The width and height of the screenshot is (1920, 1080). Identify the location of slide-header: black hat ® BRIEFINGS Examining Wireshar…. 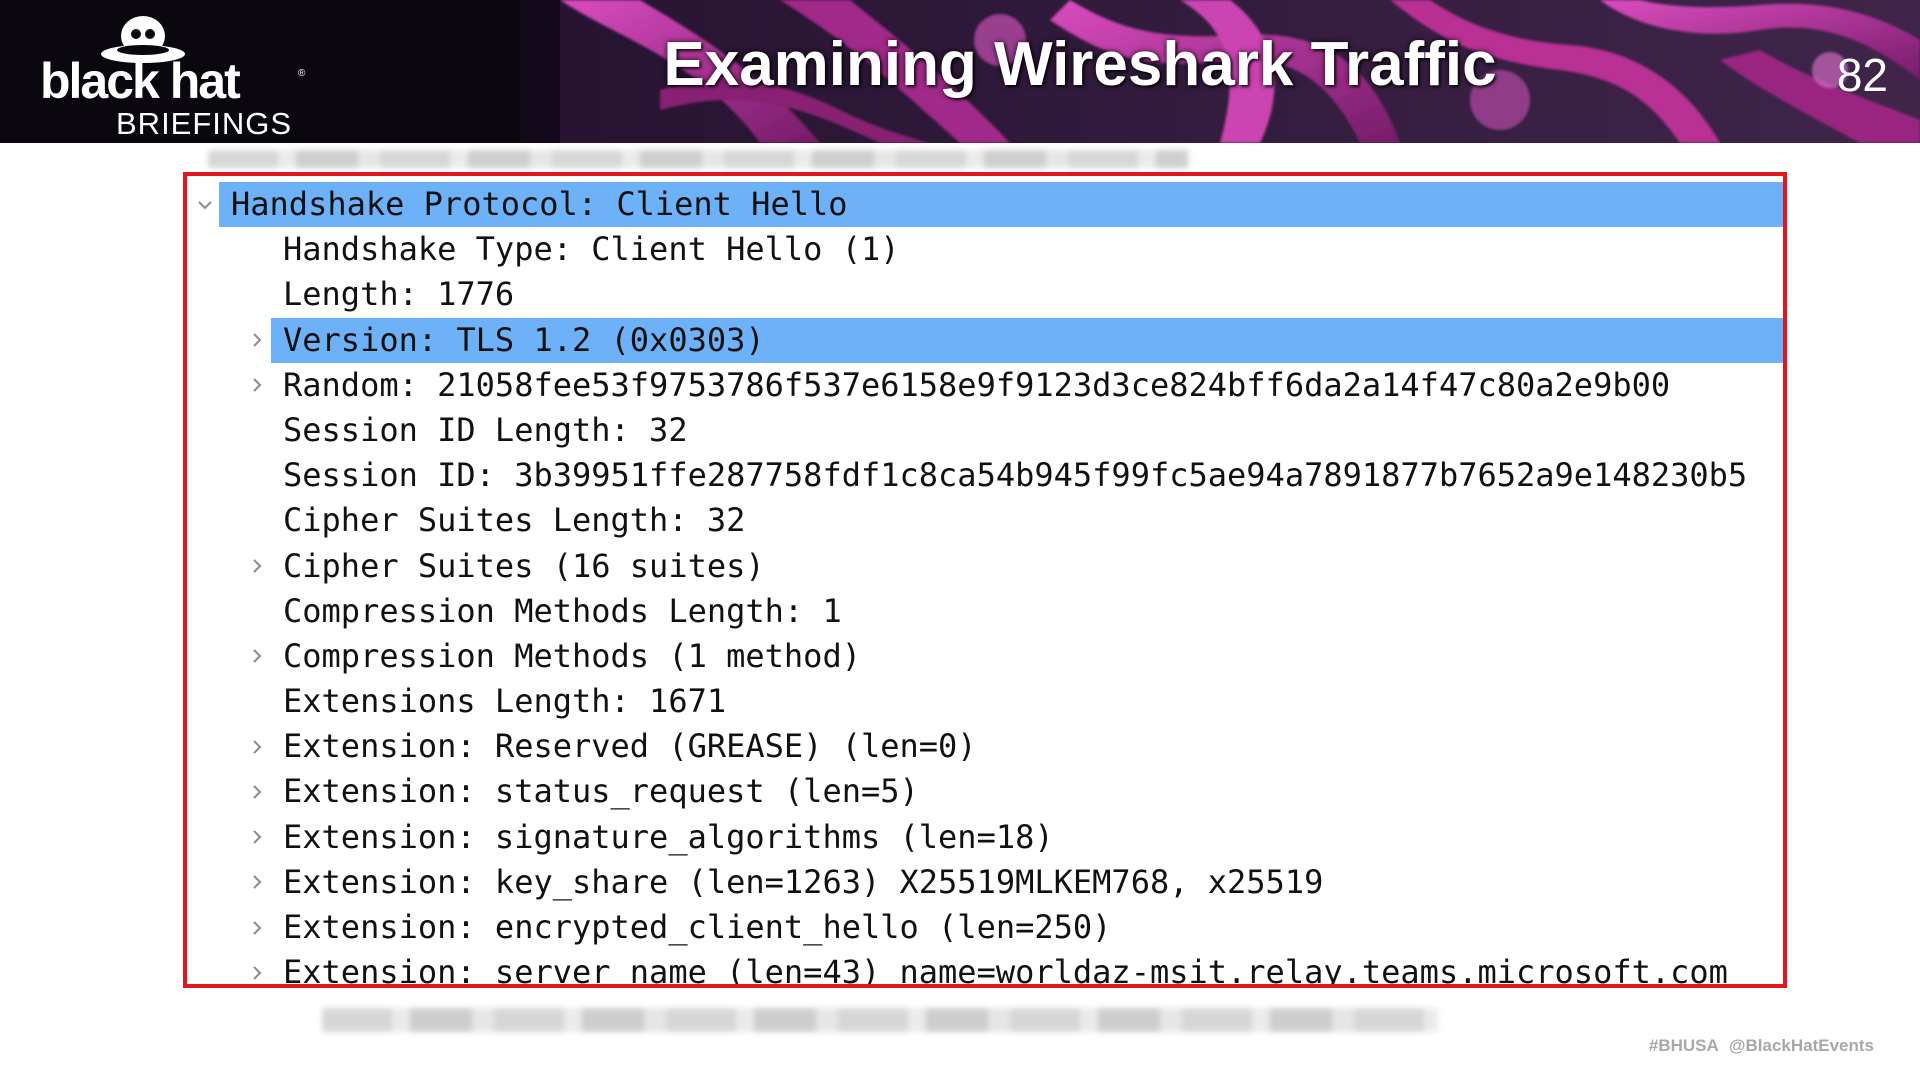
(960, 71).